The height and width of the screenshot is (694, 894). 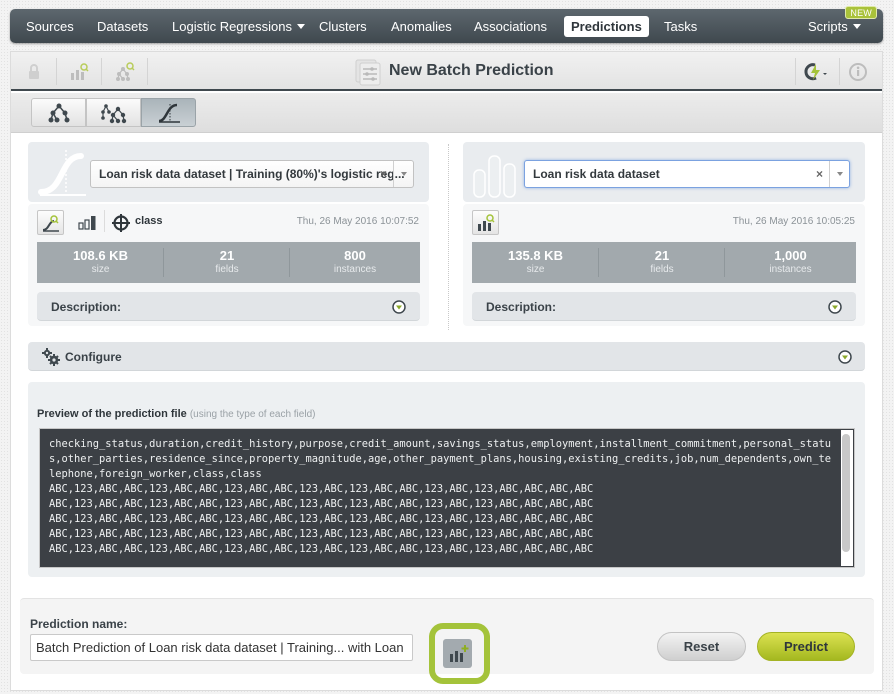 I want to click on nav-scripts: Scripts, so click(x=834, y=26).